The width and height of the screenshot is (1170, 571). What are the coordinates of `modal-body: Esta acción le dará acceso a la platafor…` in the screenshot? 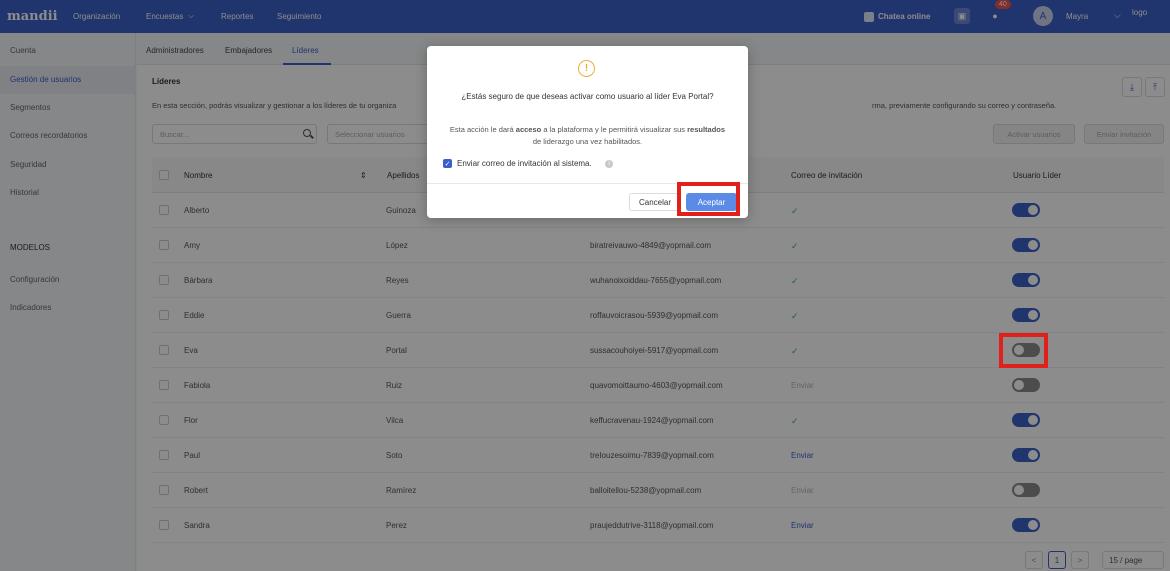 It's located at (587, 136).